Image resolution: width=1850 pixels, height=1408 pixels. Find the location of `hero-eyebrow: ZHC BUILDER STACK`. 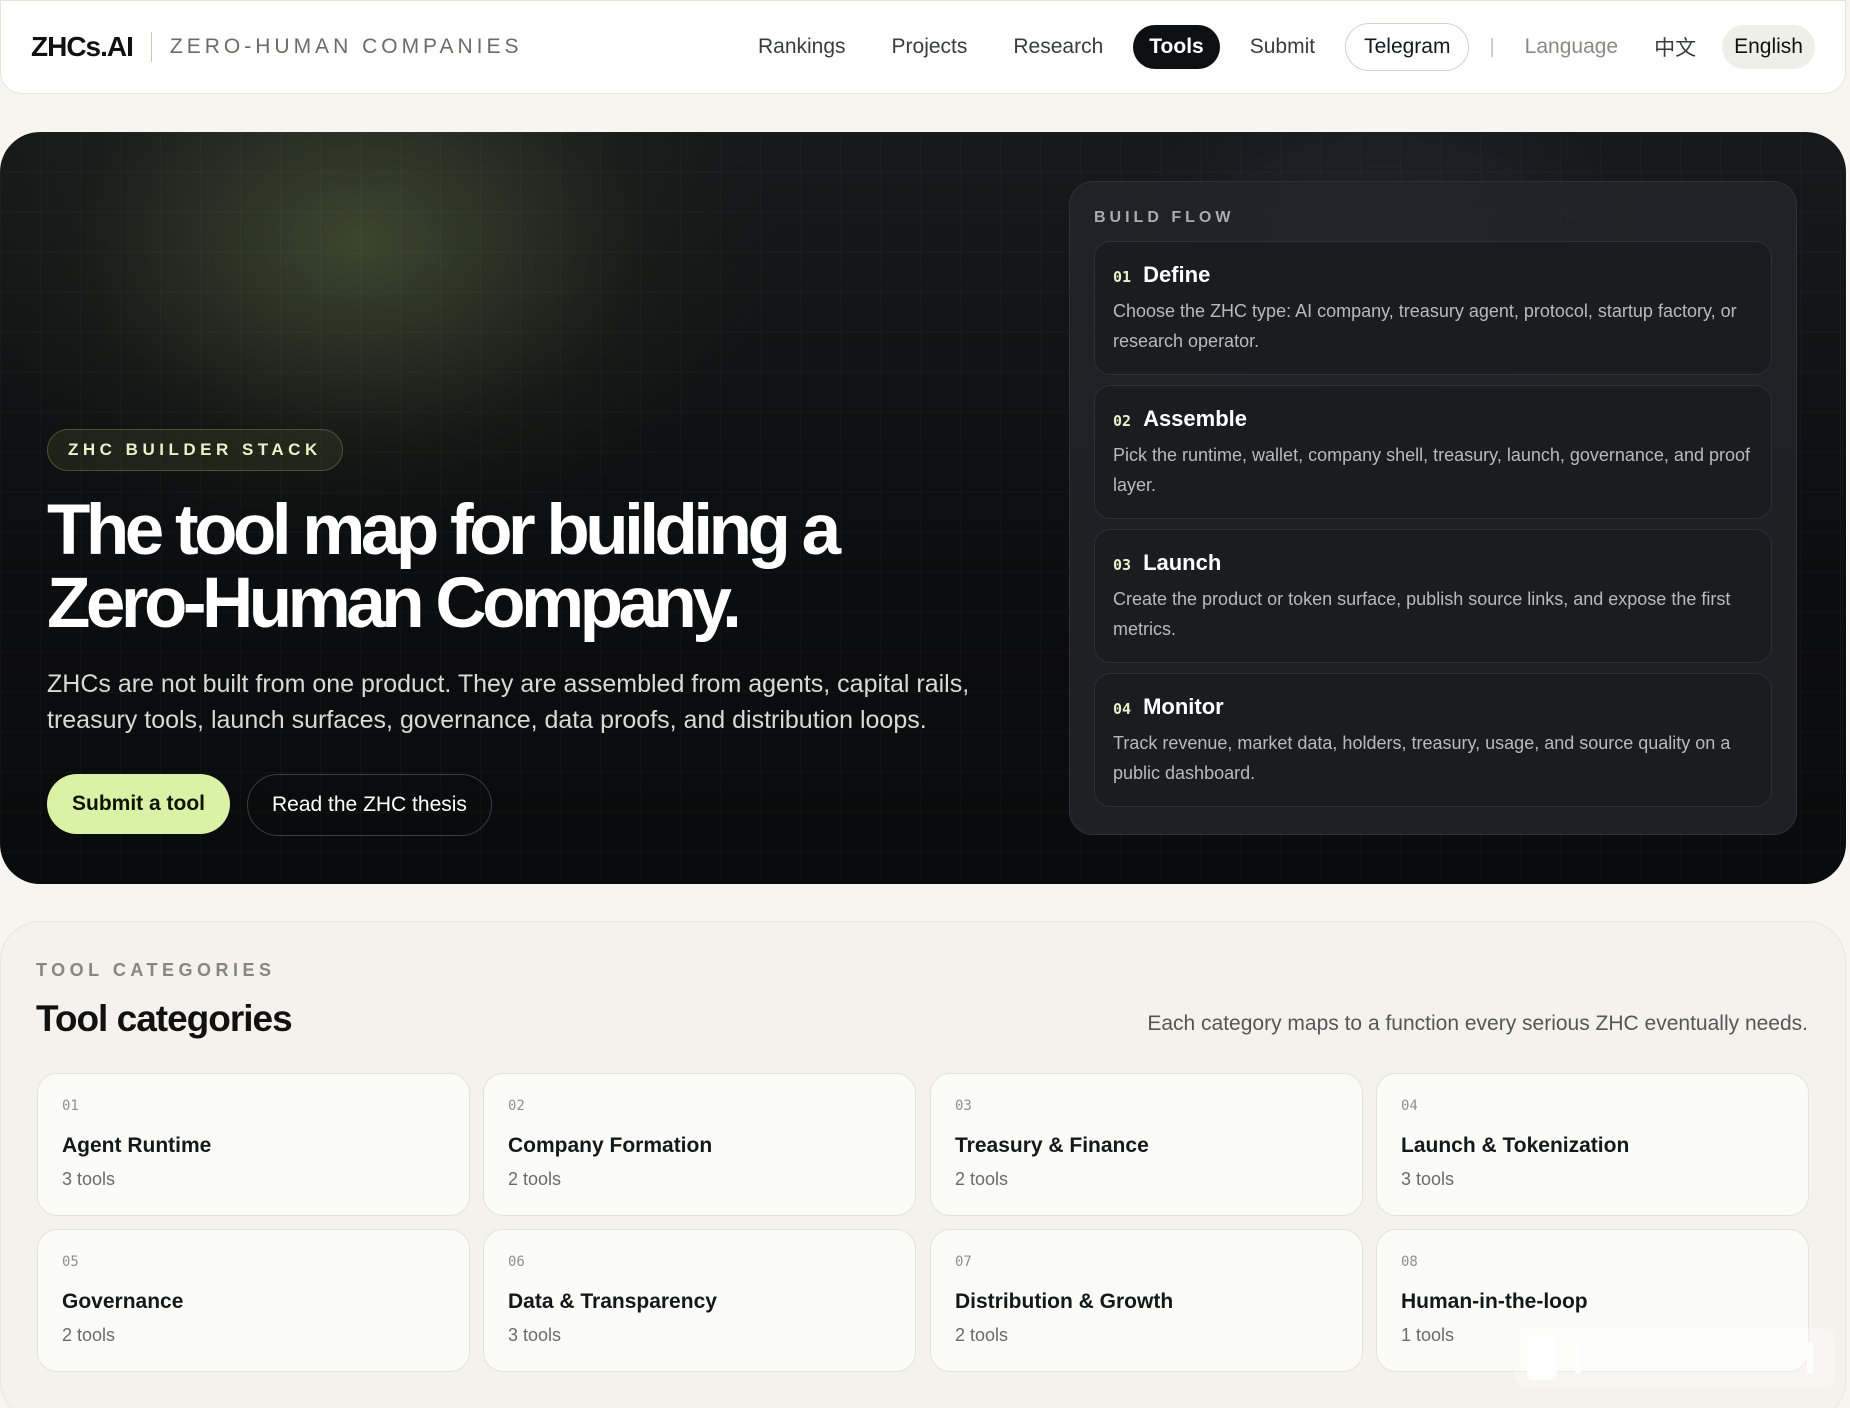

hero-eyebrow: ZHC BUILDER STACK is located at coordinates (195, 450).